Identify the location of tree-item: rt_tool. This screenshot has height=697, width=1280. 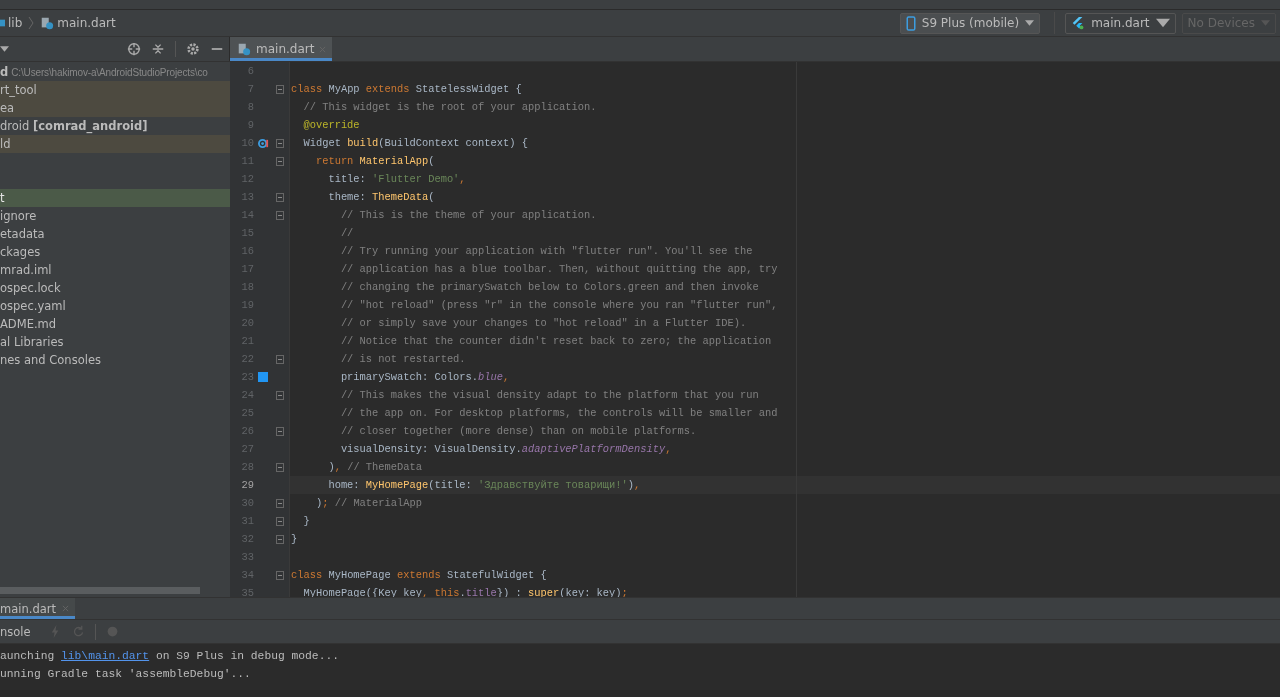
(115, 90).